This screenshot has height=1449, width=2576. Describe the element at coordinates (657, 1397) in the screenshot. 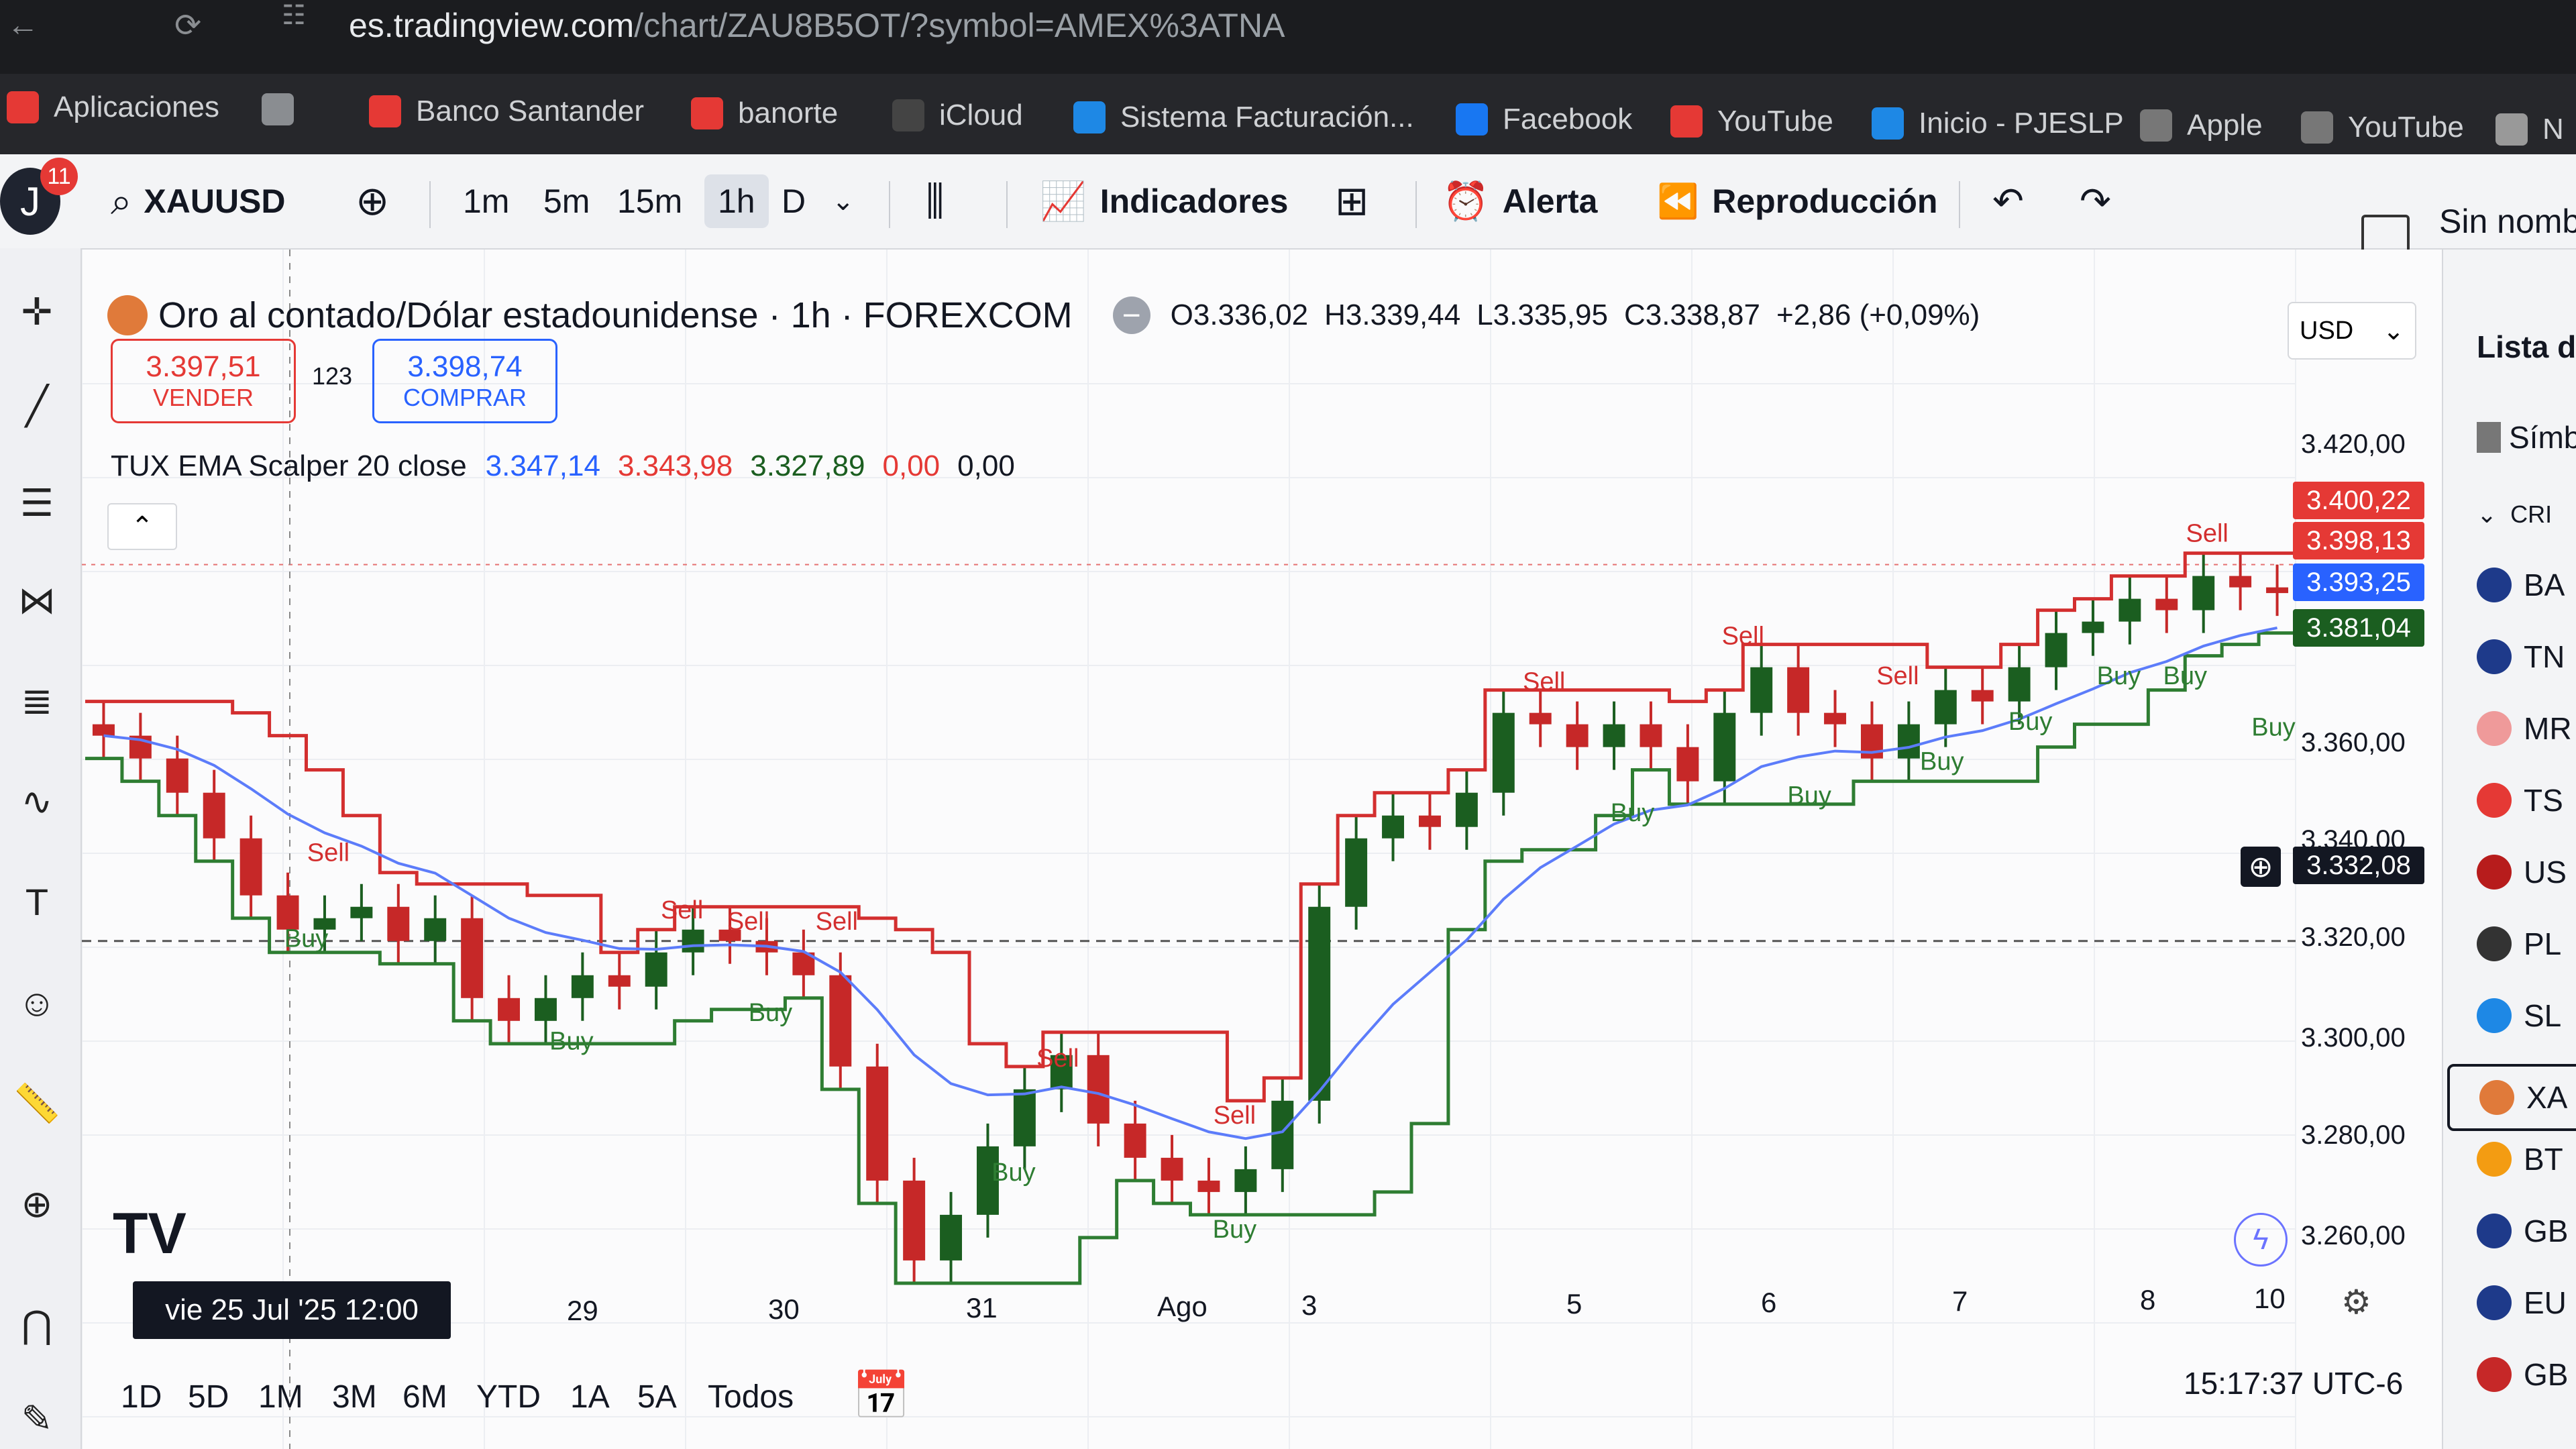

I see `range-button: 5A` at that location.